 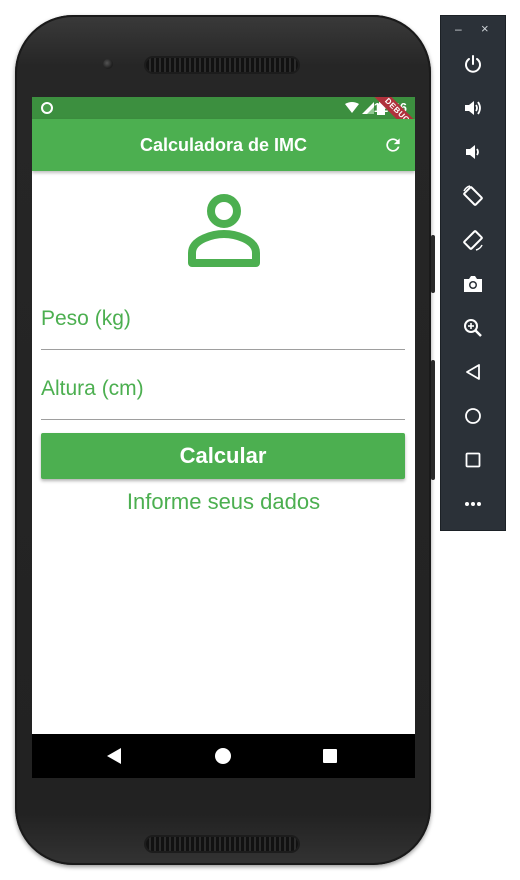 I want to click on status-bar: 12:46 DEBUG, so click(x=223, y=120).